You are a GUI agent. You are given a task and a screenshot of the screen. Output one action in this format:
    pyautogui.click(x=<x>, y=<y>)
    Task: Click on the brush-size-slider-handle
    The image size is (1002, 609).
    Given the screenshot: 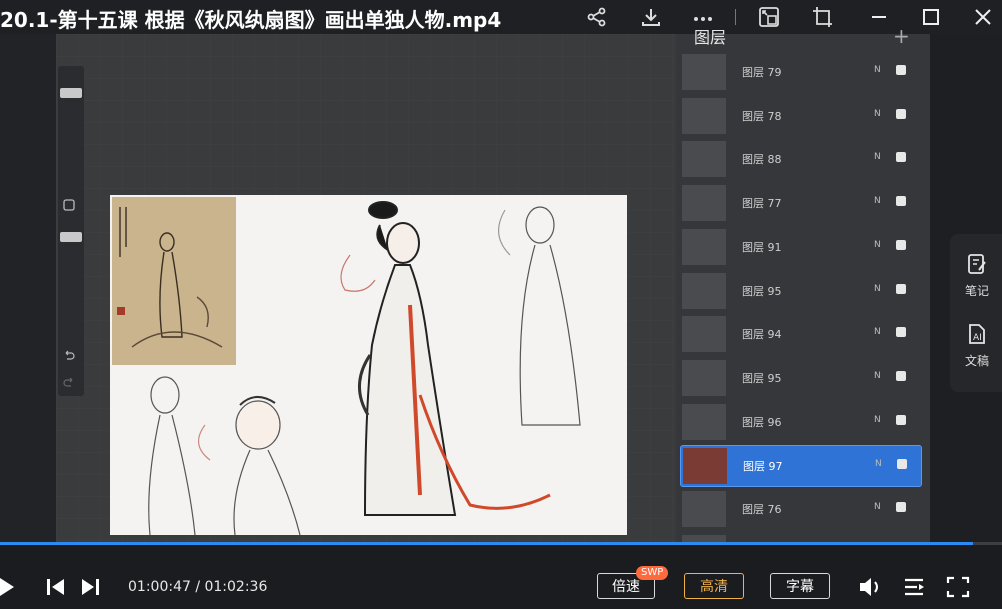 What is the action you would take?
    pyautogui.click(x=71, y=93)
    